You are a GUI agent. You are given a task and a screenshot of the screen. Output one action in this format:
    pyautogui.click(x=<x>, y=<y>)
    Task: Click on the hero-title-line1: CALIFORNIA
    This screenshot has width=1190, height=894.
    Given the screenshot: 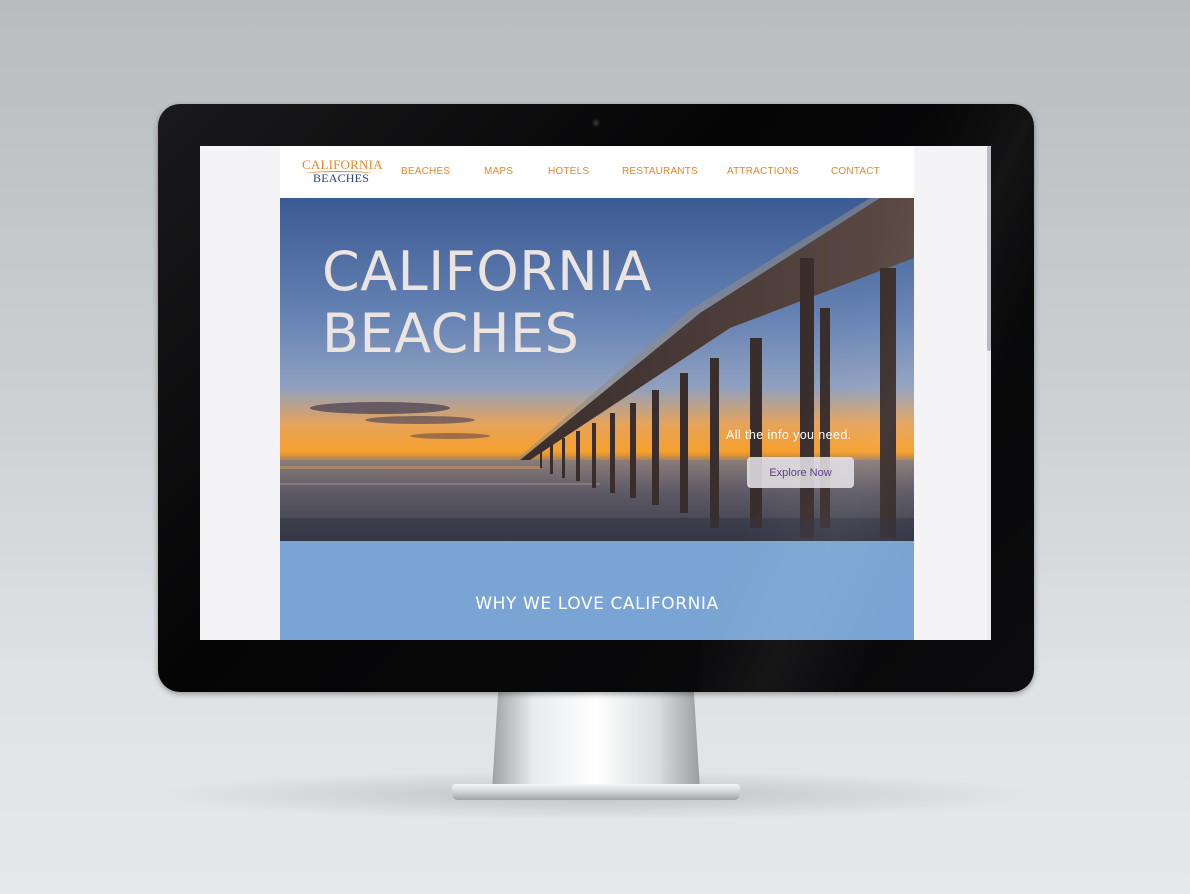 What is the action you would take?
    pyautogui.click(x=487, y=271)
    